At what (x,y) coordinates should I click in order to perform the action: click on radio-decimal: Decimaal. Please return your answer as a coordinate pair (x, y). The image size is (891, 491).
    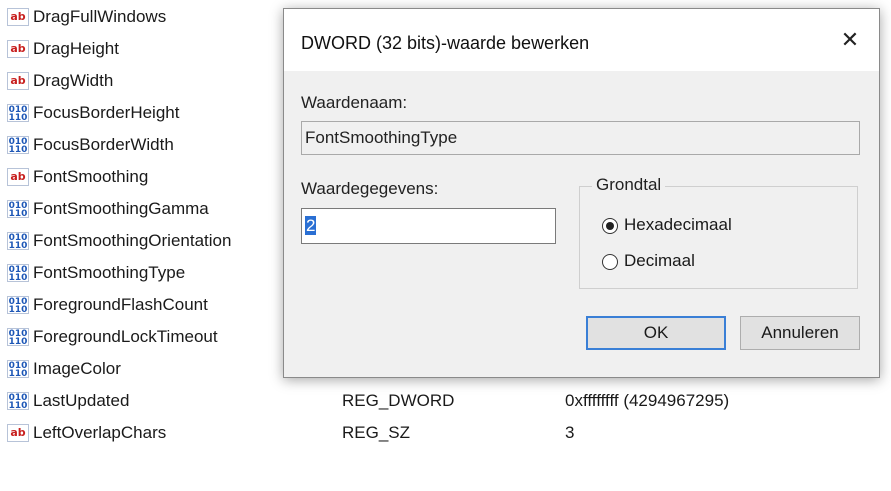
    Looking at the image, I should click on (648, 261).